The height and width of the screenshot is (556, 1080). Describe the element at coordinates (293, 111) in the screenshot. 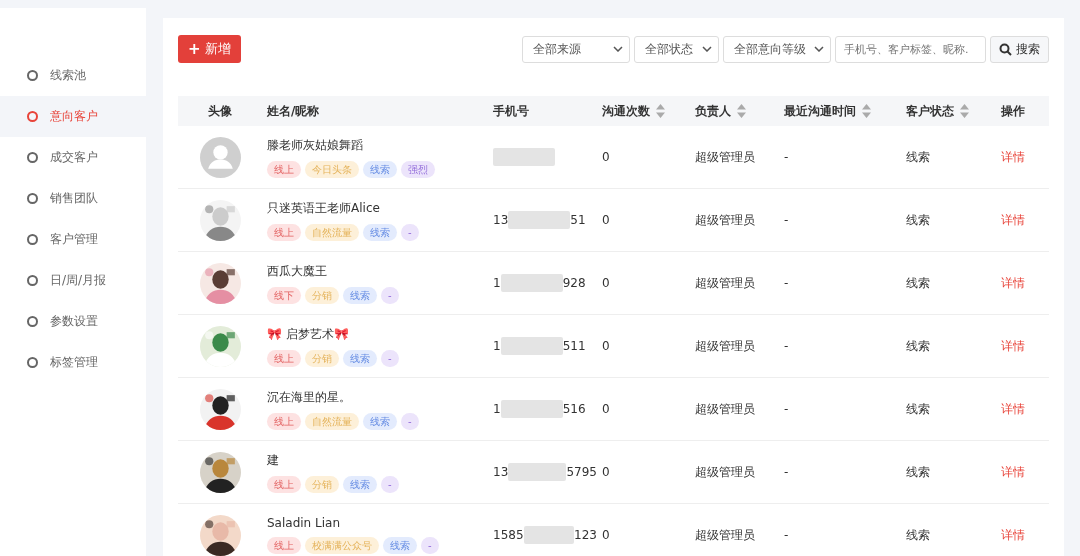

I see `column-header: 姓名/昵称` at that location.